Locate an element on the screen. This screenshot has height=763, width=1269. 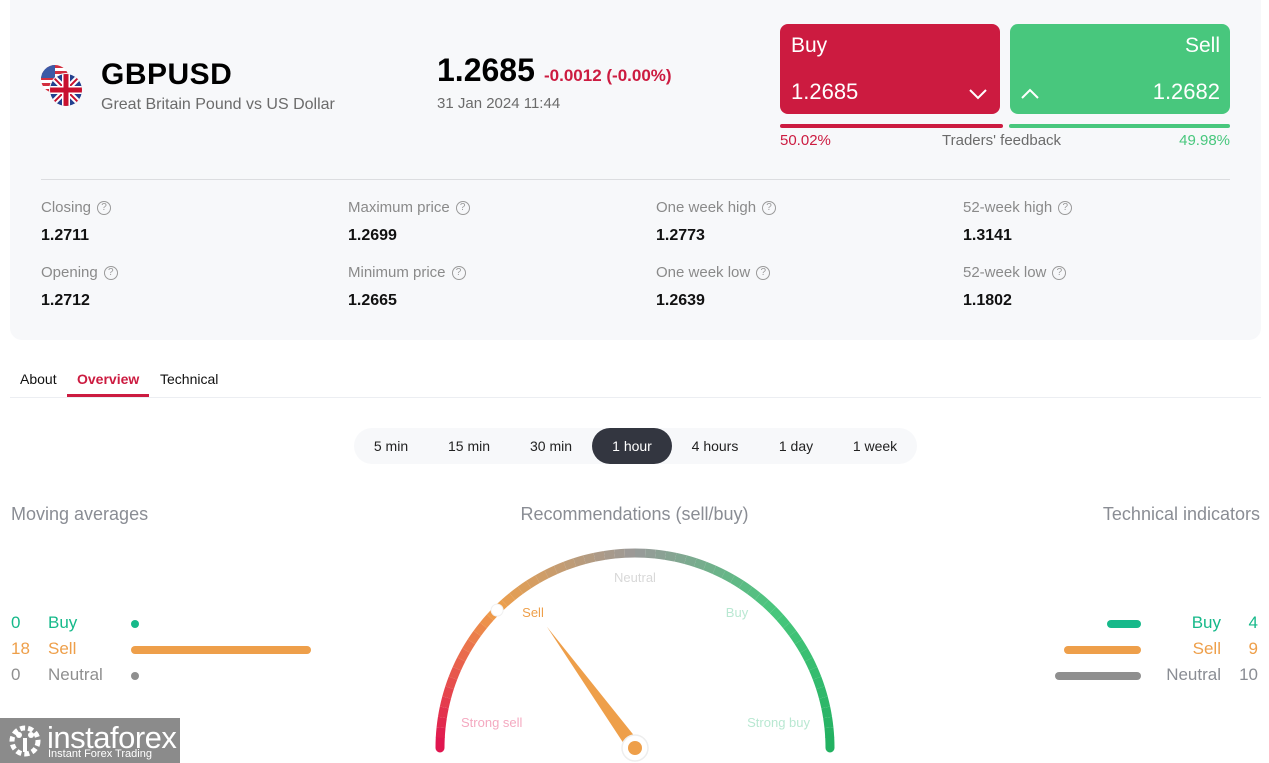
ma-count: 18 is located at coordinates (20, 648).